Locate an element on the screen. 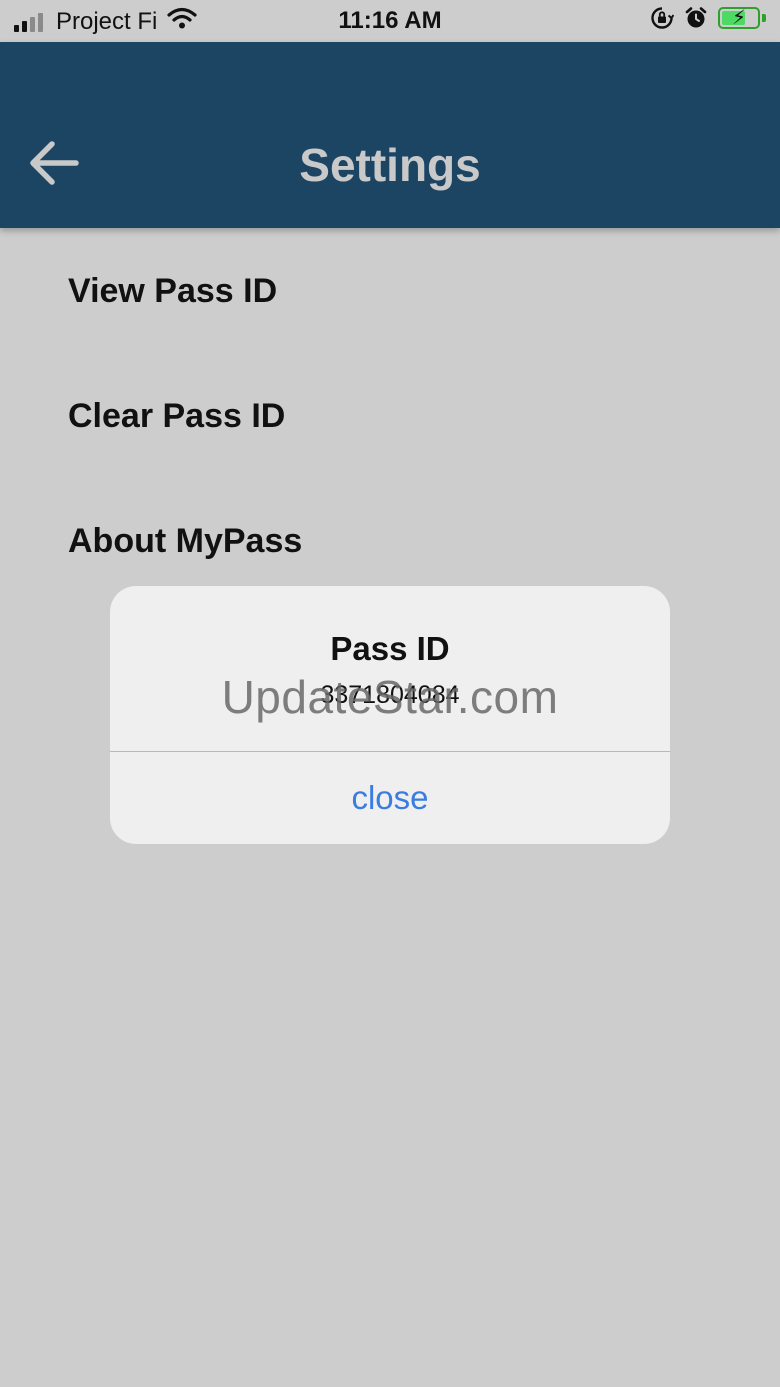 This screenshot has width=780, height=1387. menu-item-view-pass-id: View Pass ID is located at coordinates (172, 291).